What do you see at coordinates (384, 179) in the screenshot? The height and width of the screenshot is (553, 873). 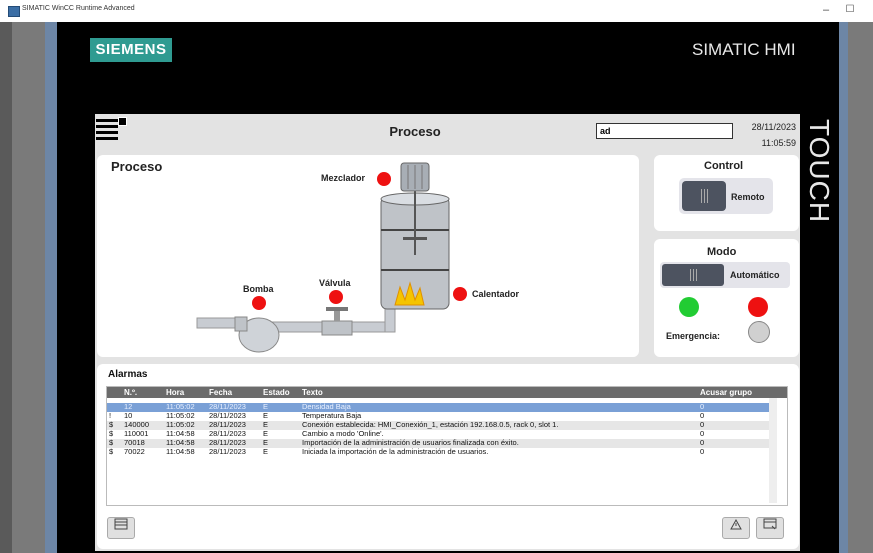 I see `mixer-status-indicator` at bounding box center [384, 179].